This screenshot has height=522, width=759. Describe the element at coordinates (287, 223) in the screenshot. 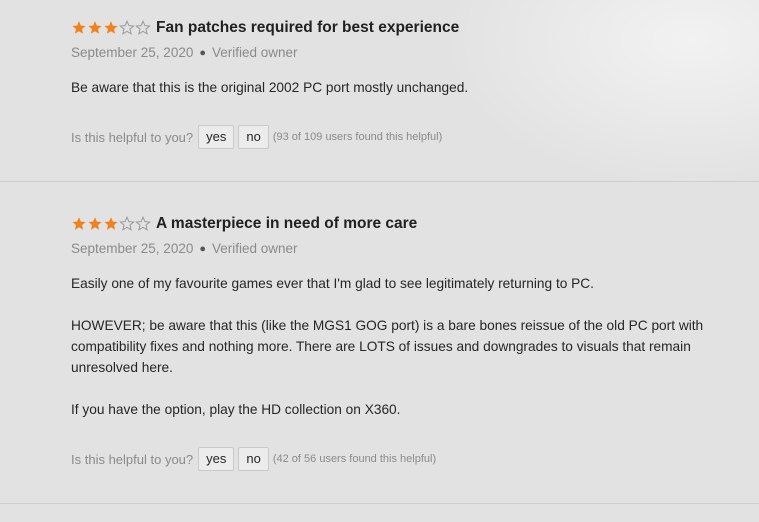

I see `review-title: A masterpiece in need of more care` at that location.